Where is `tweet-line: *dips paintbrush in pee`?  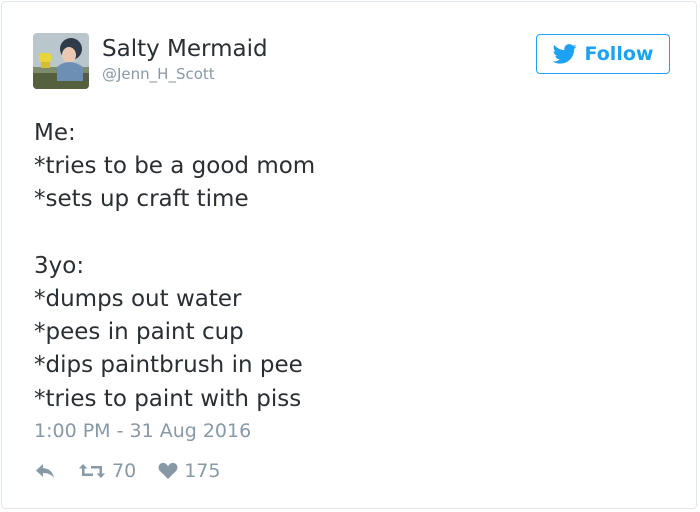 tweet-line: *dips paintbrush in pee is located at coordinates (168, 365).